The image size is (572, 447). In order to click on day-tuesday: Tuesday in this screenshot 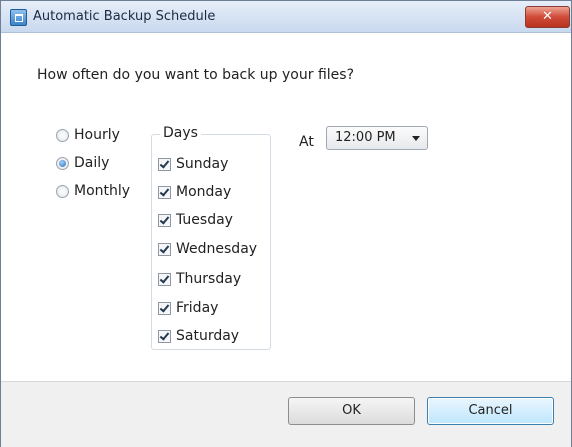, I will do `click(195, 220)`.